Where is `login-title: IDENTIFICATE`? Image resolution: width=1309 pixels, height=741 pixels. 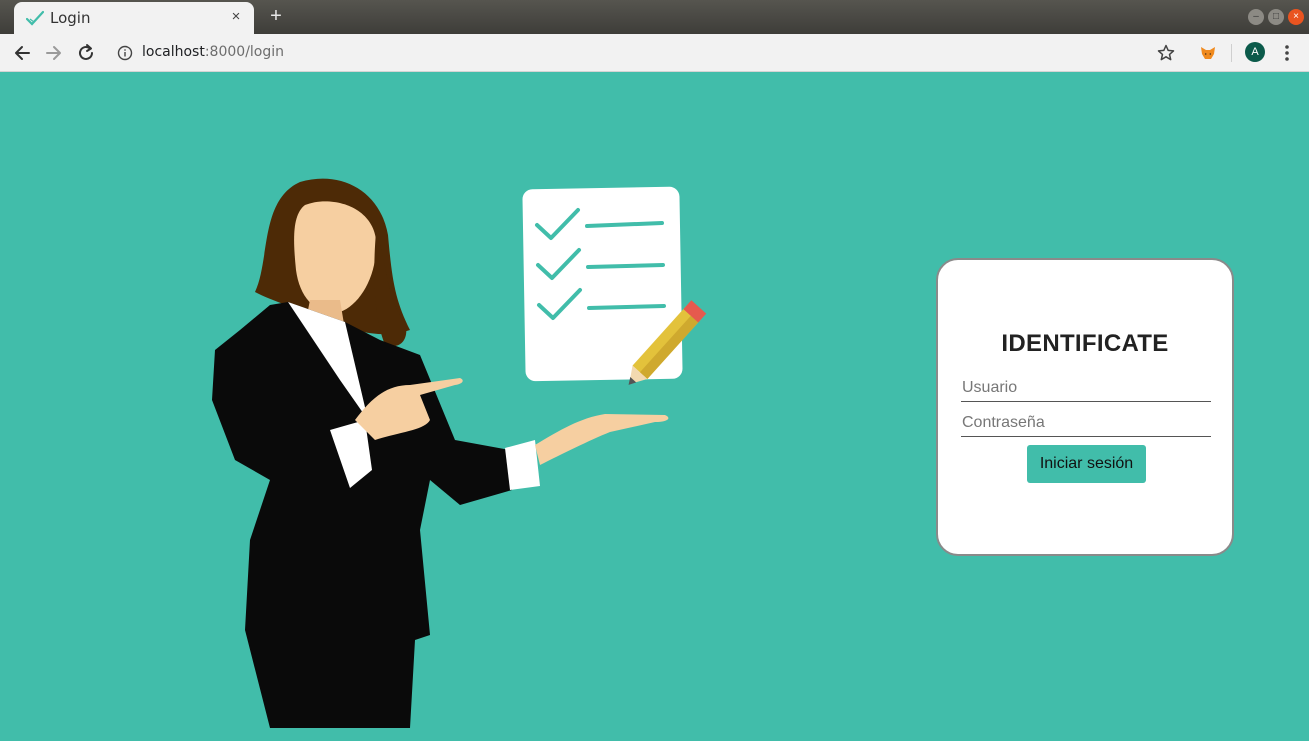 login-title: IDENTIFICATE is located at coordinates (1085, 343).